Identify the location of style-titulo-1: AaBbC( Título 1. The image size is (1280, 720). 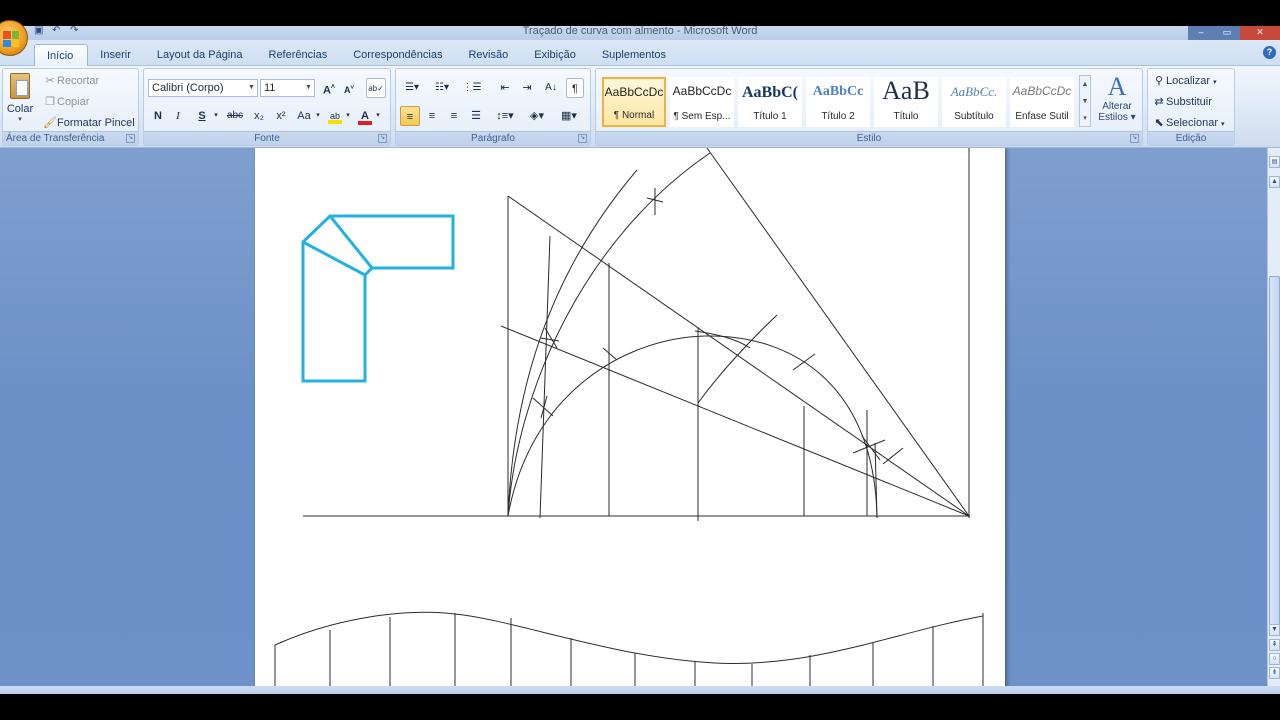
(770, 102).